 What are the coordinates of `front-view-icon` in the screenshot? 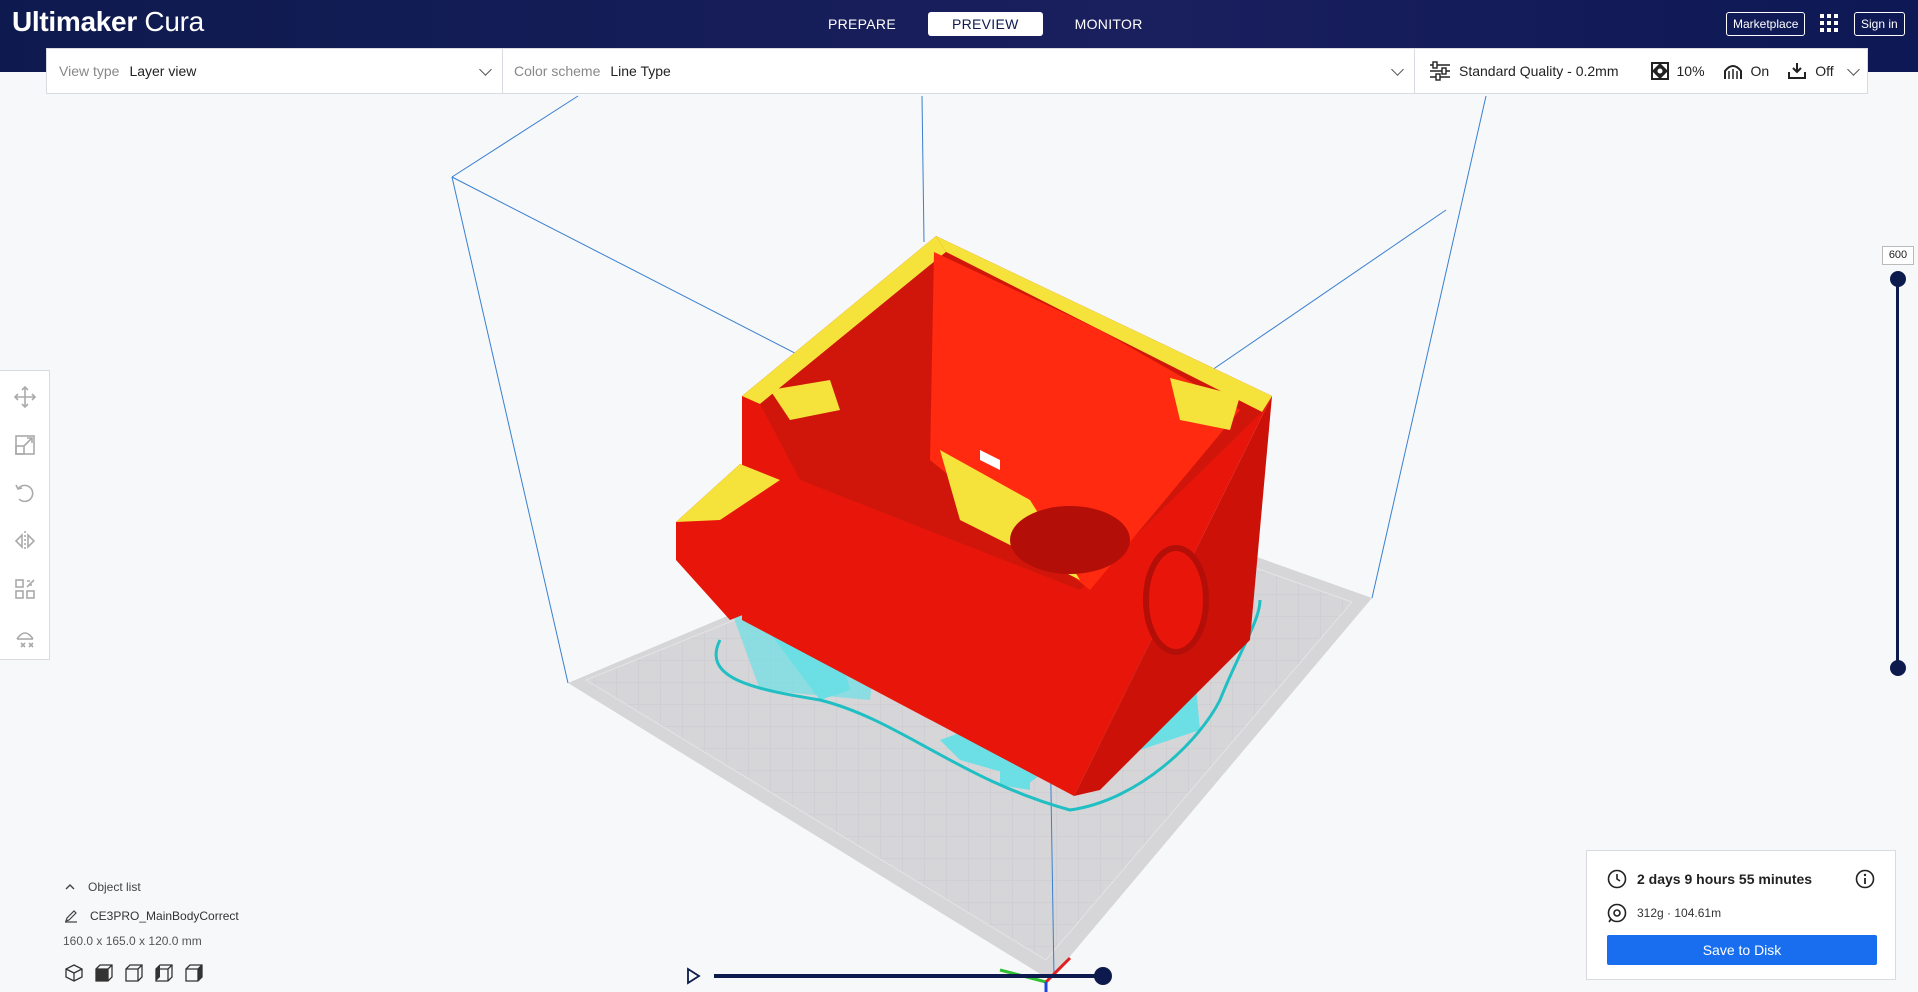 It's located at (104, 973).